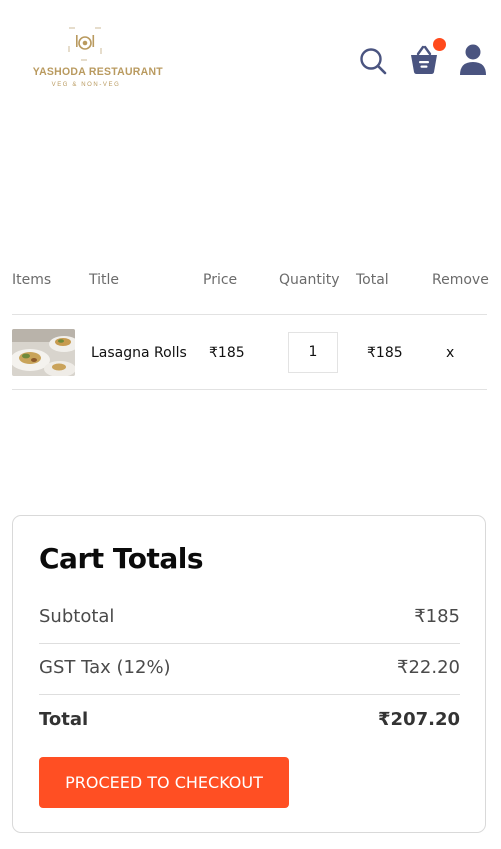 The width and height of the screenshot is (501, 849). I want to click on tax-label: GST Tax (12%), so click(105, 667).